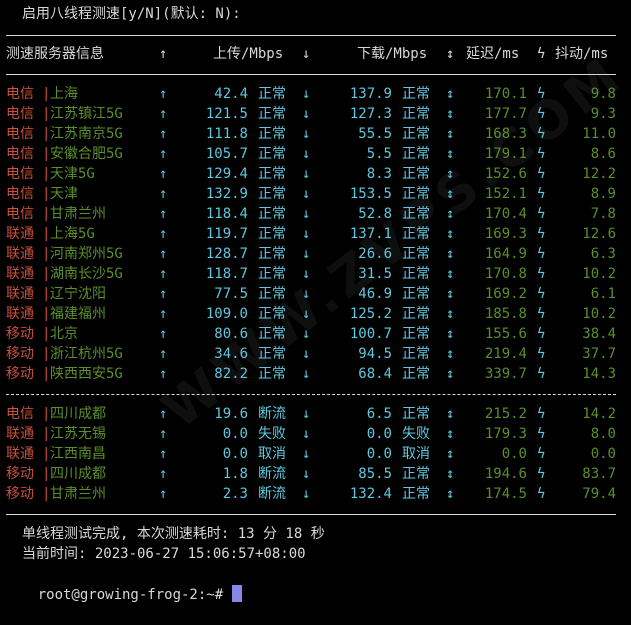  Describe the element at coordinates (86, 254) in the screenshot. I see `city-label: 河南郑州5G` at that location.